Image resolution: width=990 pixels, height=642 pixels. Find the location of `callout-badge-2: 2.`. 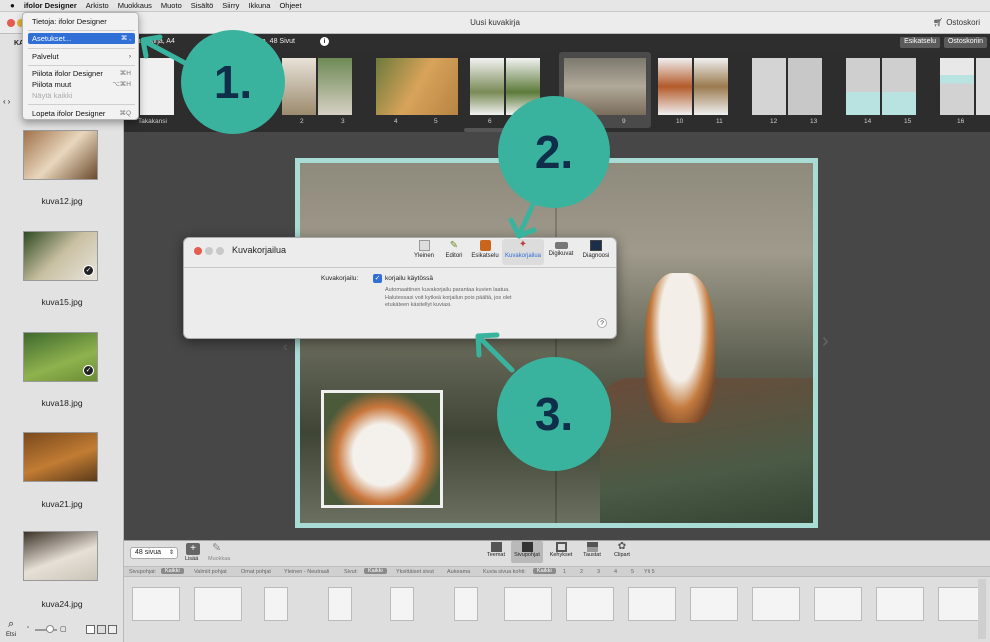

callout-badge-2: 2. is located at coordinates (554, 152).